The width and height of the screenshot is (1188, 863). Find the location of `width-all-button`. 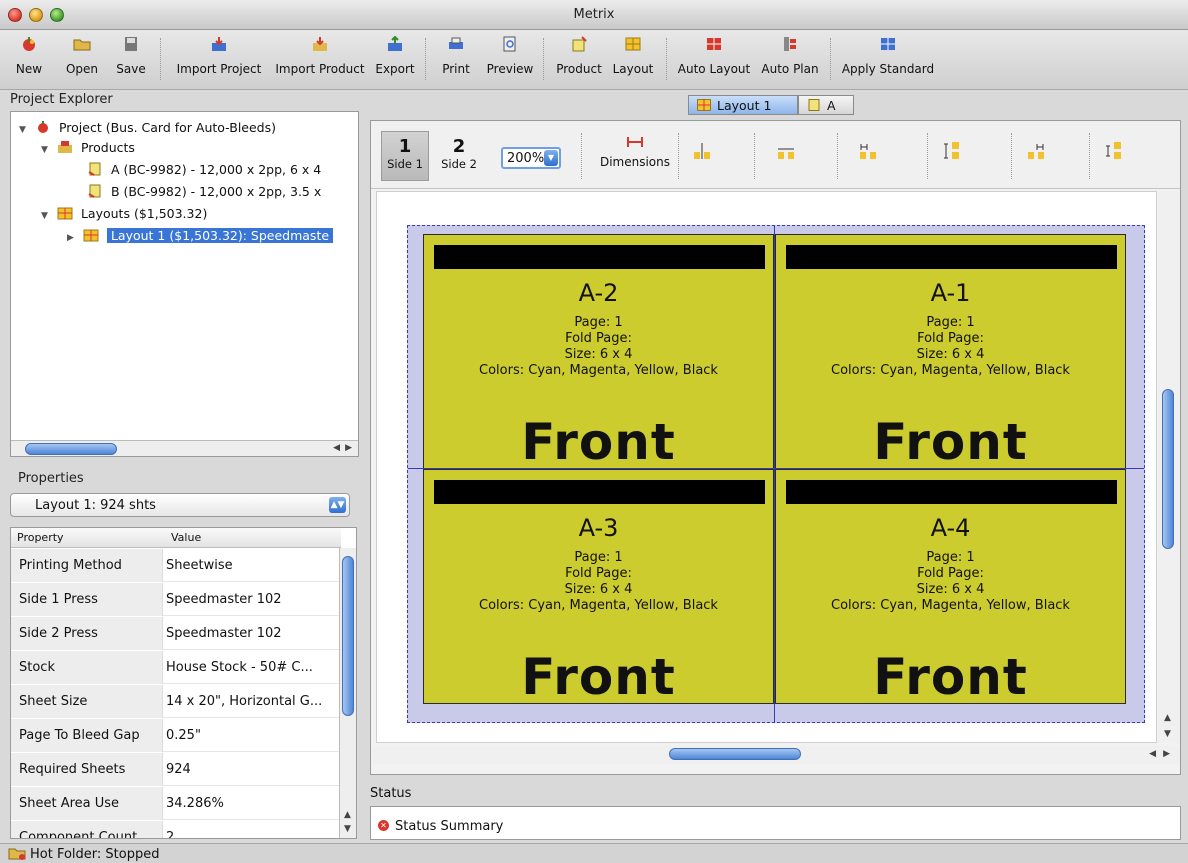

width-all-button is located at coordinates (1036, 151).